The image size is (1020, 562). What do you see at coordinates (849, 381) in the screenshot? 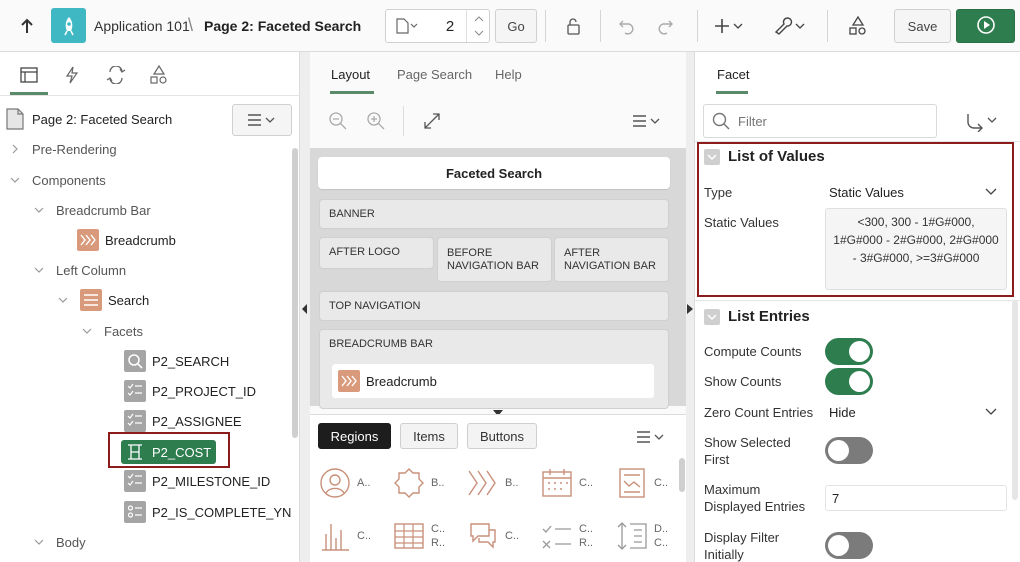
I see `toggle-show-counts` at bounding box center [849, 381].